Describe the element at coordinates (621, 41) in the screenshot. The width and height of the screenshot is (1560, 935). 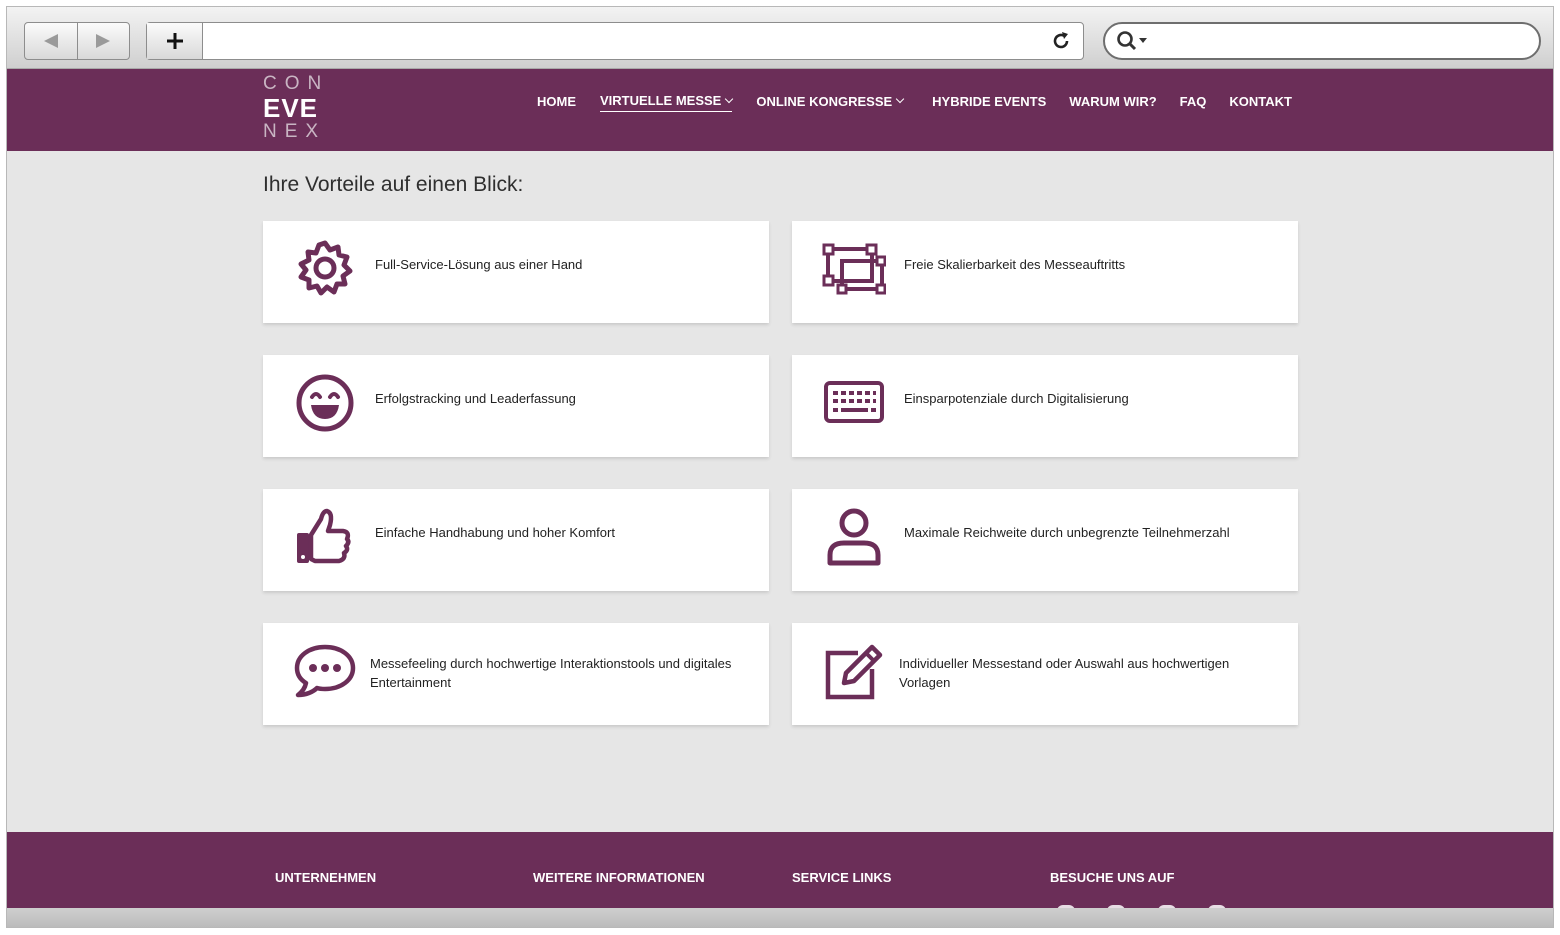
I see `url-input` at that location.